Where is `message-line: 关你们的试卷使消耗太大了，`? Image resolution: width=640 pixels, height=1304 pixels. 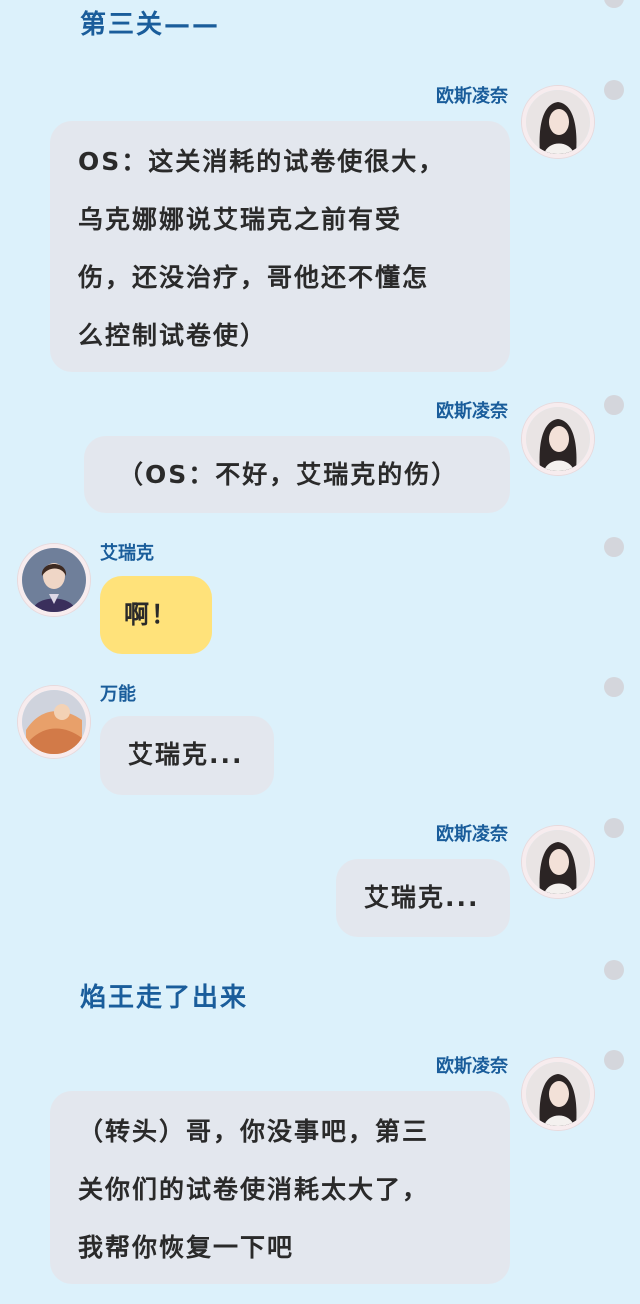 message-line: 关你们的试卷使消耗太大了， is located at coordinates (254, 1189).